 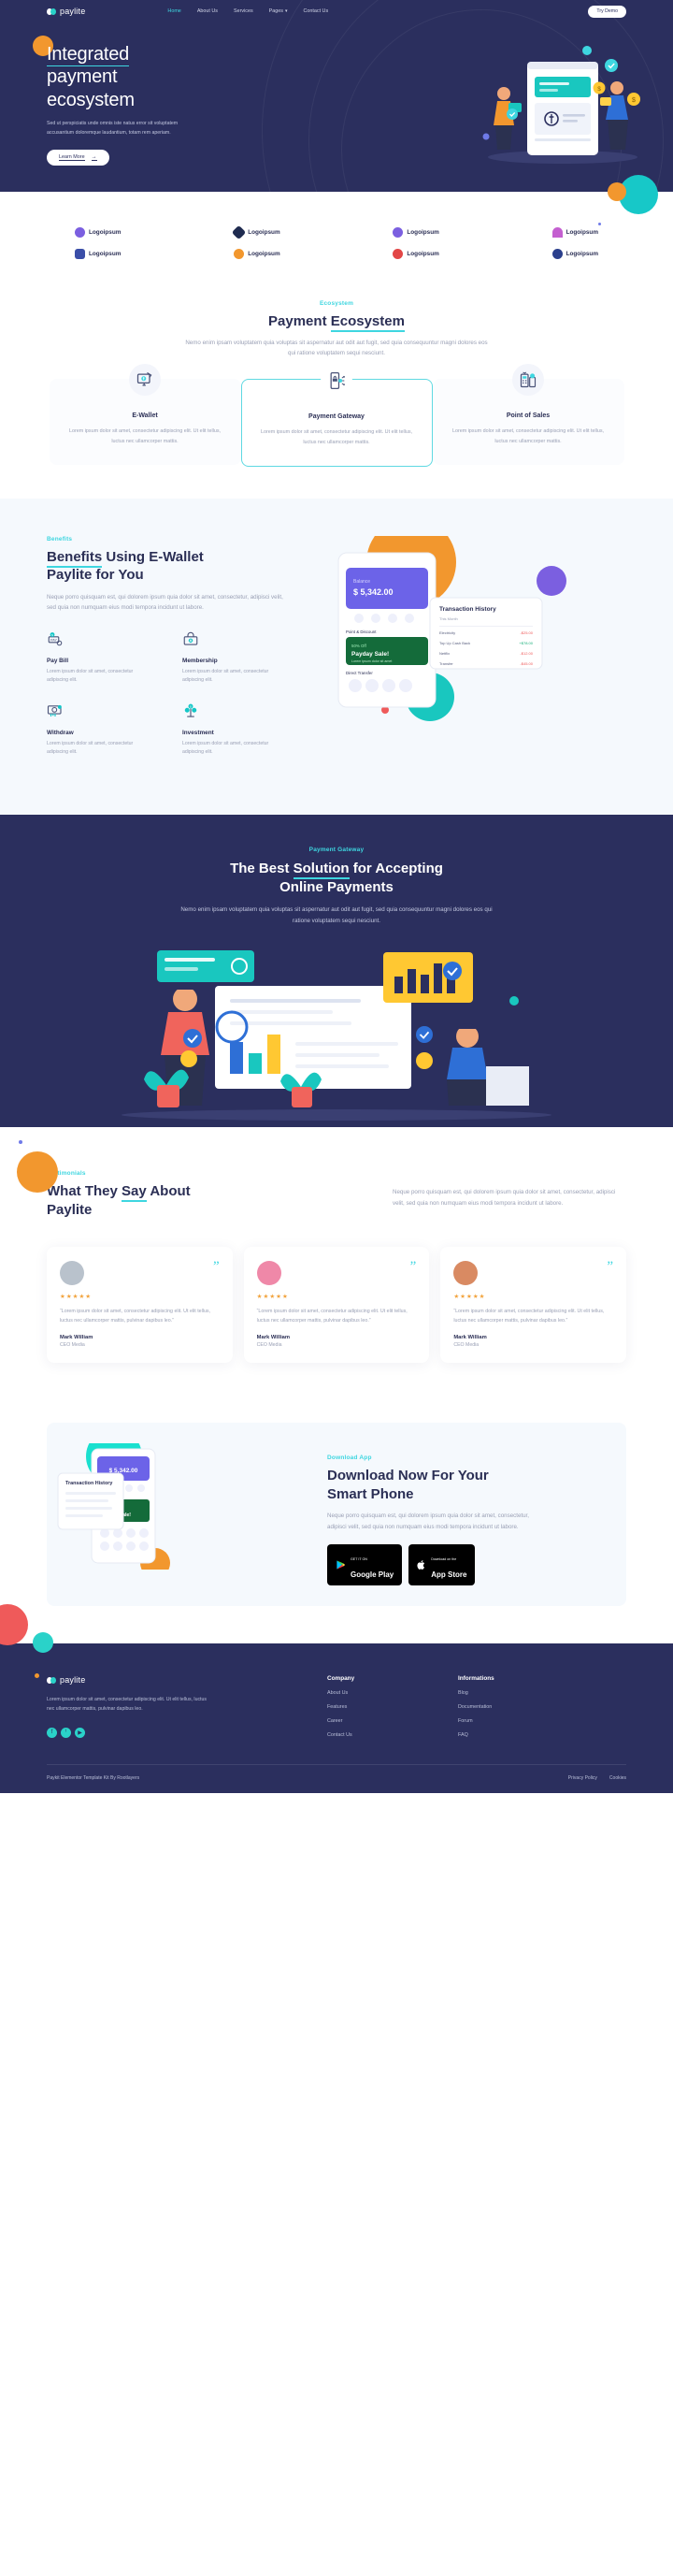 I want to click on pay-bill-icon: PAY$, so click(x=55, y=639).